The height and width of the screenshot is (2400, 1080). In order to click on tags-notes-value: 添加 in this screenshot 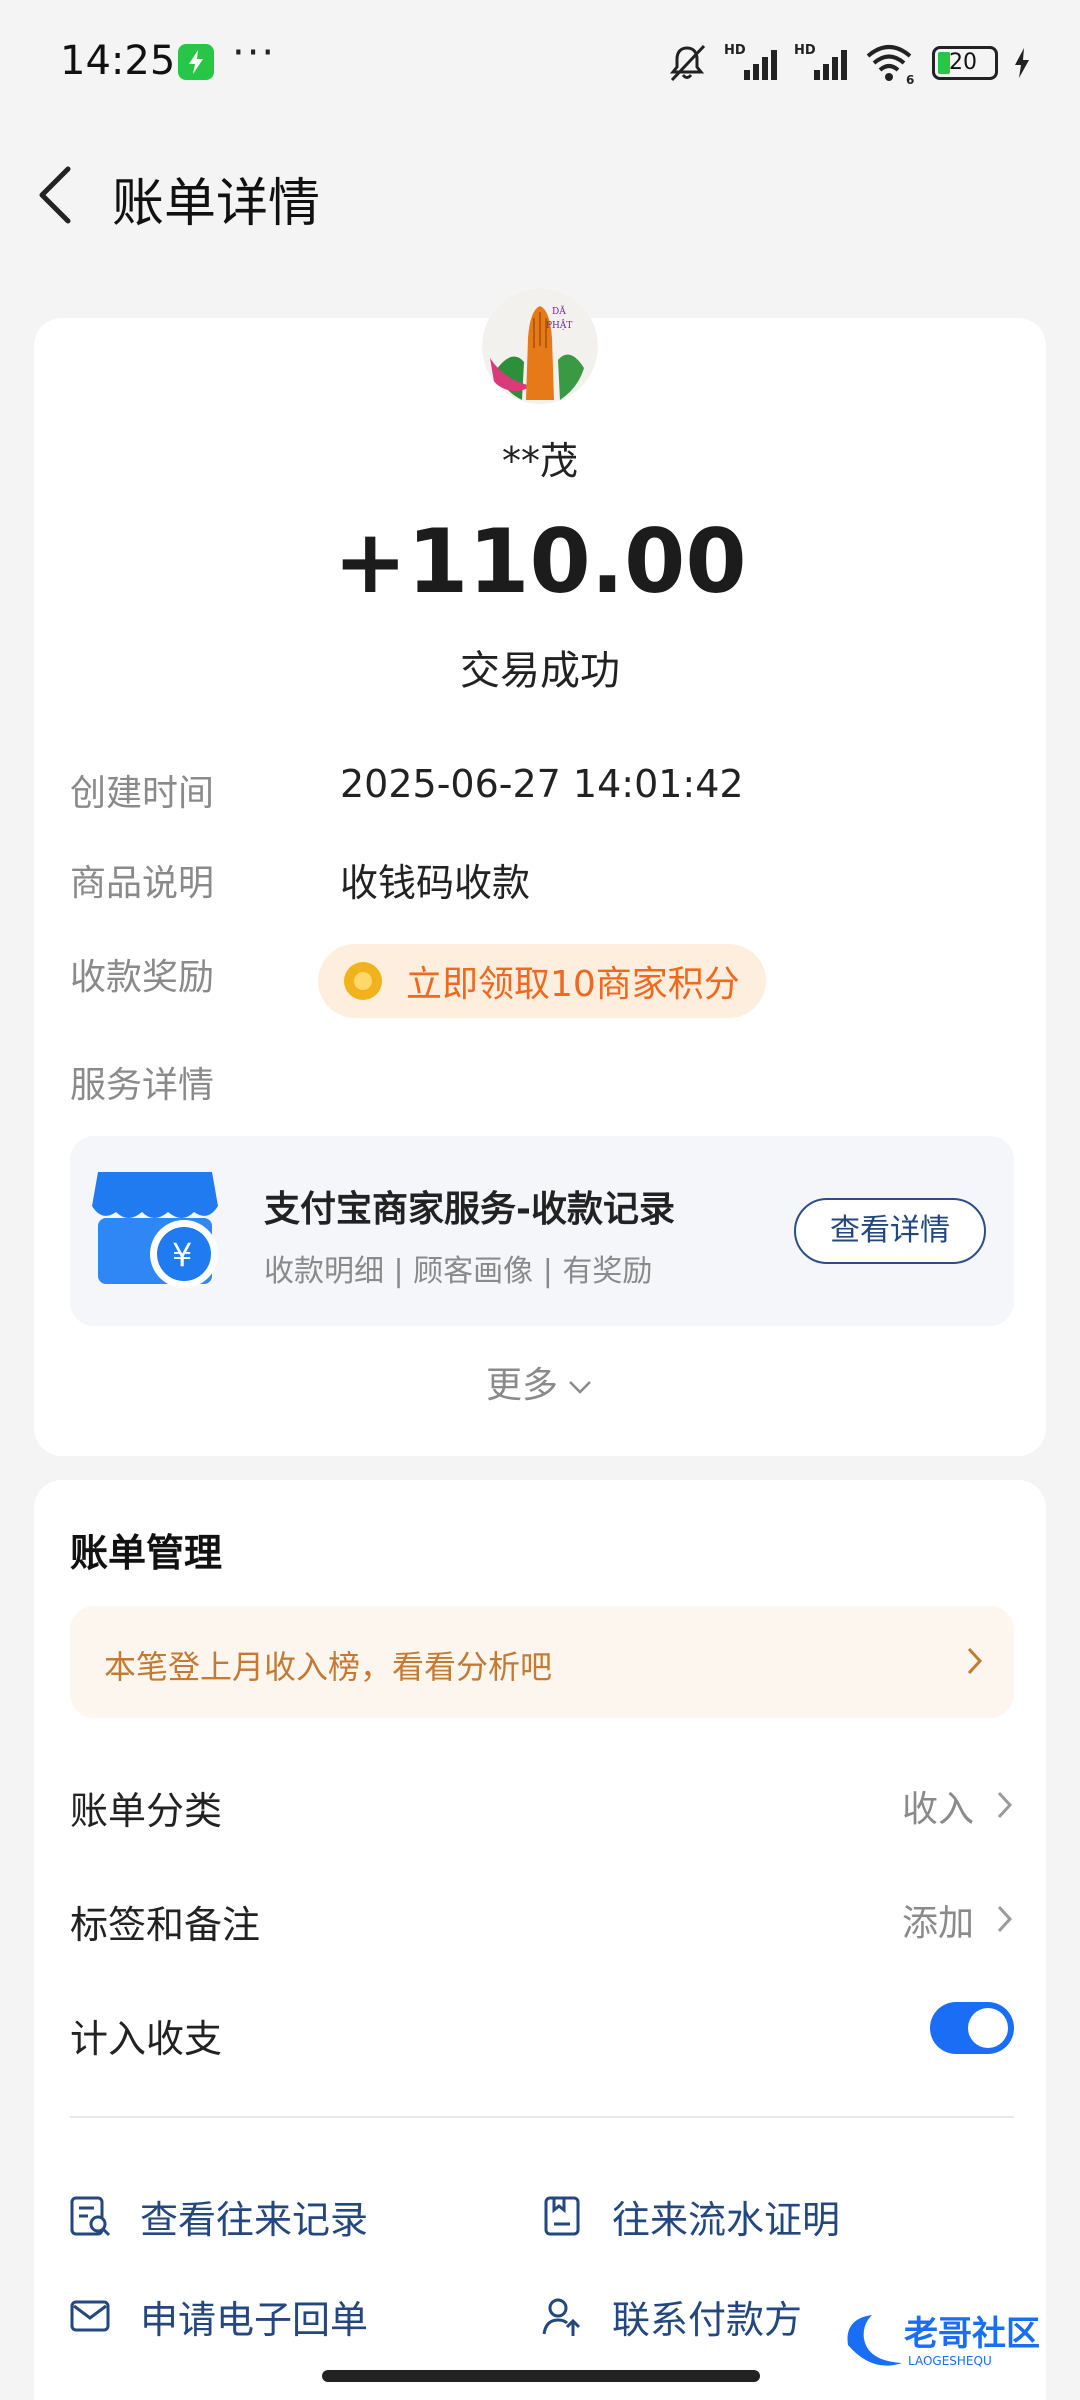, I will do `click(937, 1923)`.